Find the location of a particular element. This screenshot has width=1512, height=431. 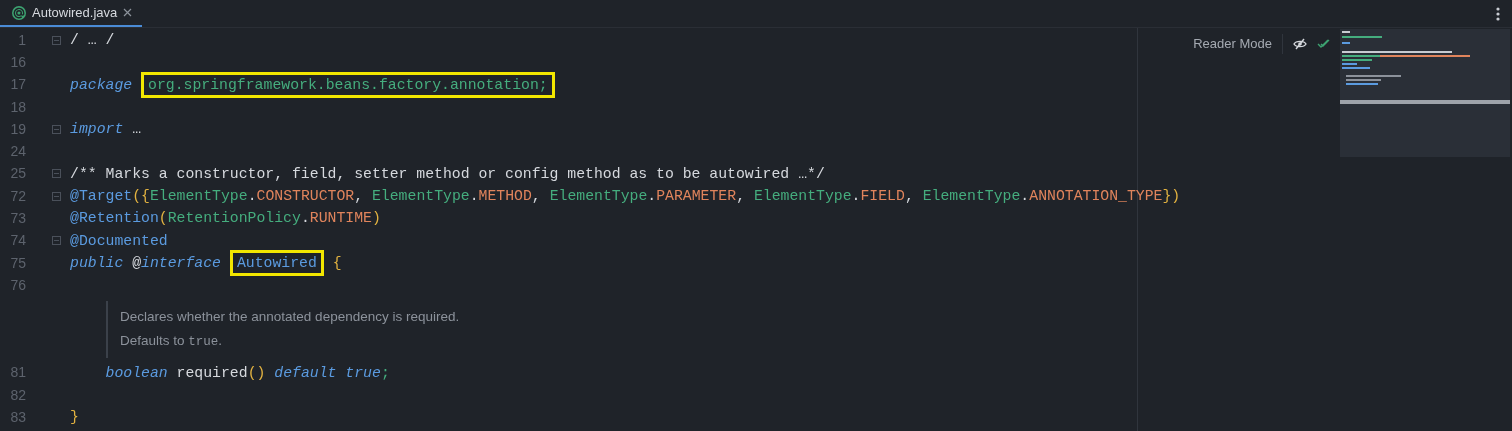

code-token: @Retention is located at coordinates (114, 218).